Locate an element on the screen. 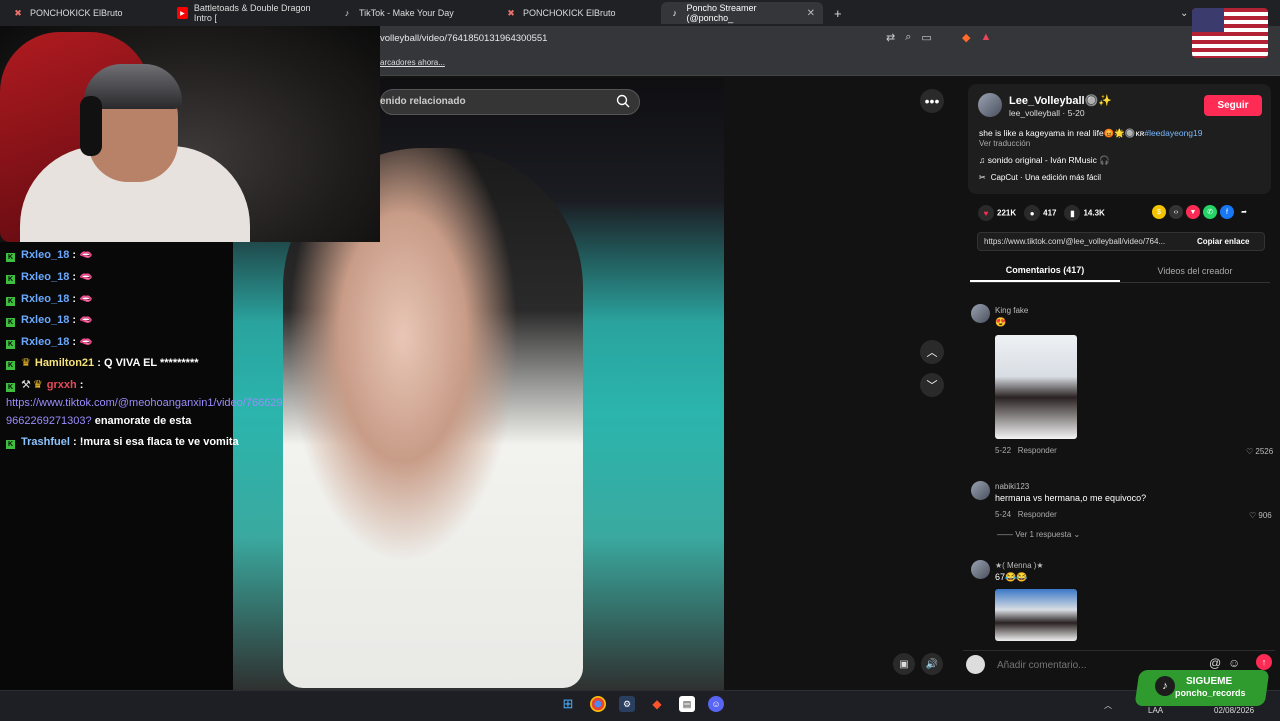 The width and height of the screenshot is (1280, 721). send-comment-icon: ↑ is located at coordinates (1264, 662).